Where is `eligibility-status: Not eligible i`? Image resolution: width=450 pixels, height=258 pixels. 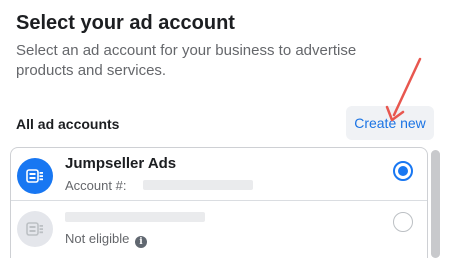 eligibility-status: Not eligible i is located at coordinates (106, 239).